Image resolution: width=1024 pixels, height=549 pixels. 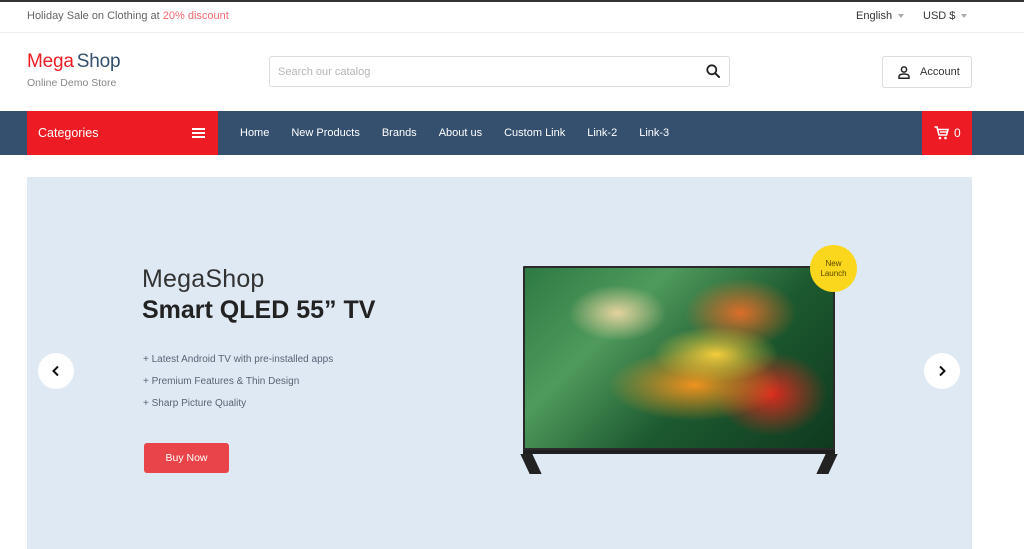 I want to click on currency-label: USD $, so click(x=939, y=16).